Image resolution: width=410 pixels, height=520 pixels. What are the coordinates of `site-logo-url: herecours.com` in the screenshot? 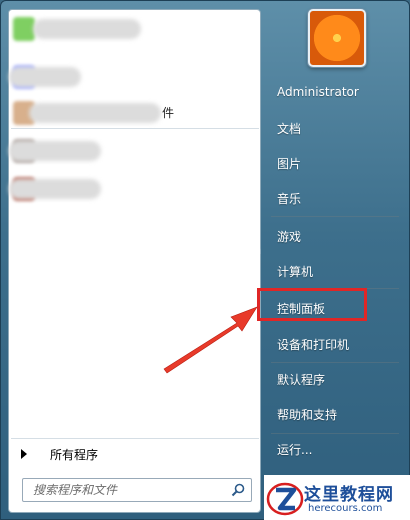 It's located at (345, 508).